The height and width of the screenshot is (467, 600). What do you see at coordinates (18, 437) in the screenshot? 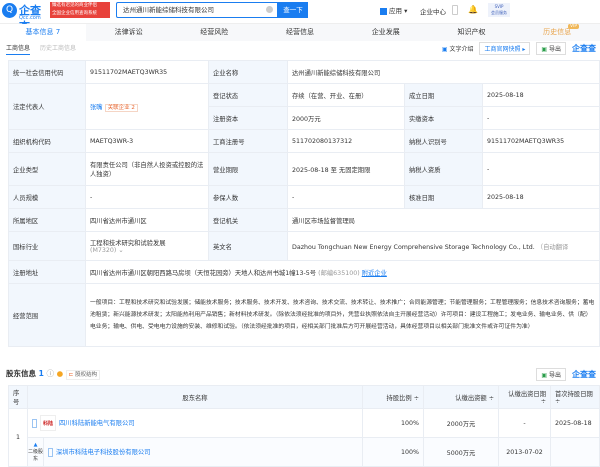
I see `row-number: 1` at bounding box center [18, 437].